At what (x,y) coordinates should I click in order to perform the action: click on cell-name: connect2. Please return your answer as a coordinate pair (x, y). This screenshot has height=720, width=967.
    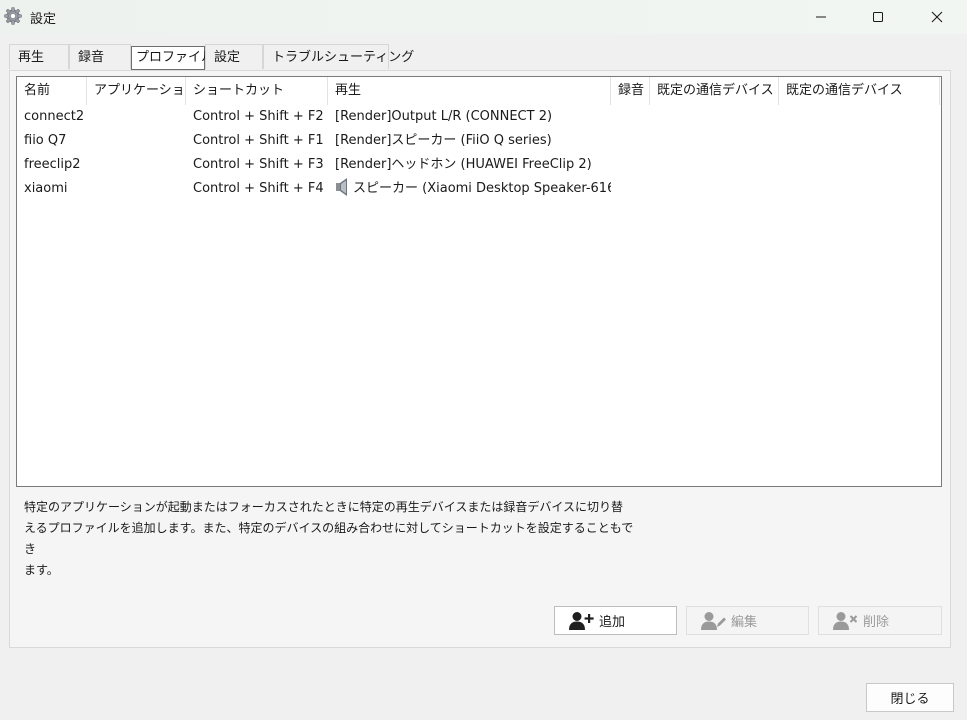
    Looking at the image, I should click on (54, 116).